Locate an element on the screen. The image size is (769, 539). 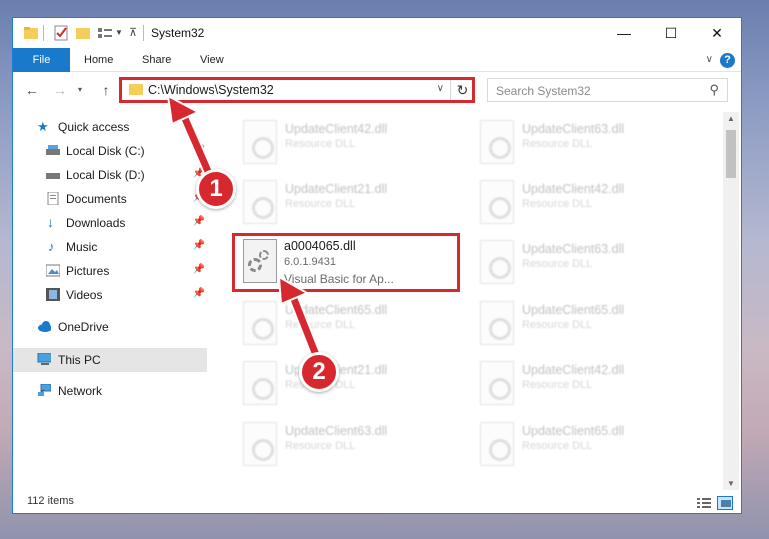
arrow-to-dll-file is located at coordinates (299, 318).